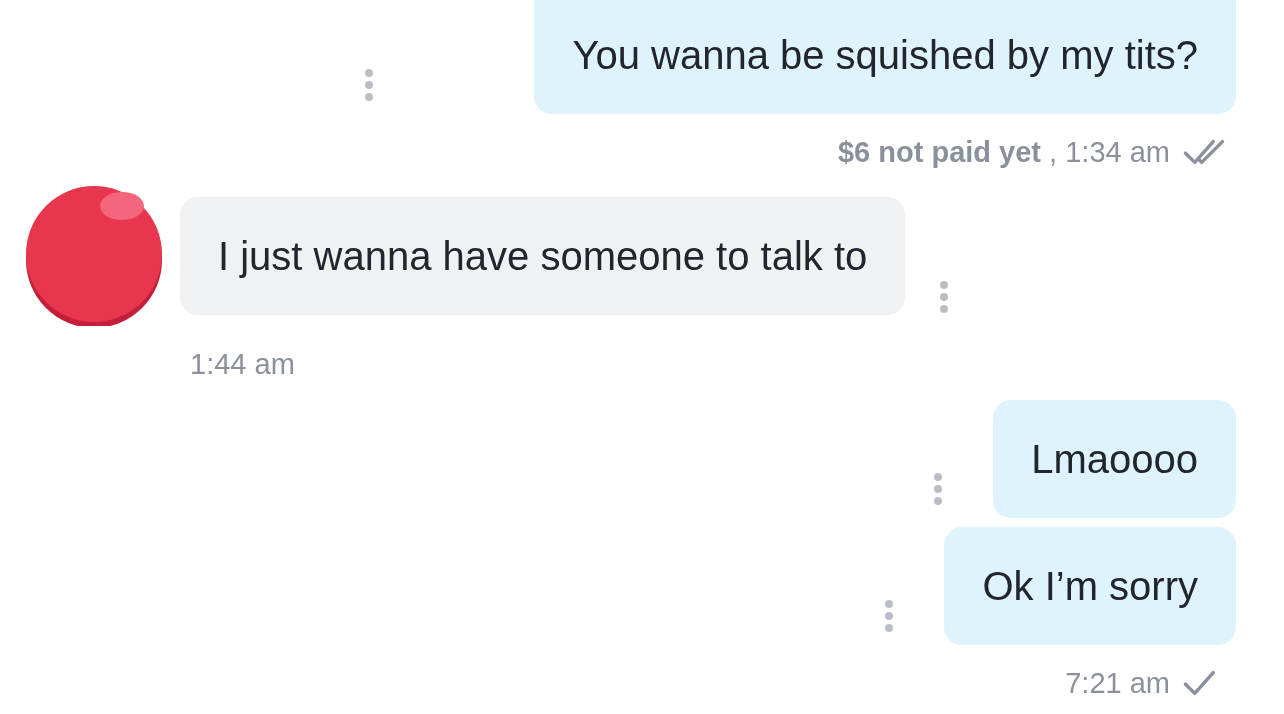  I want to click on message-time: 7:21 am, so click(1117, 683).